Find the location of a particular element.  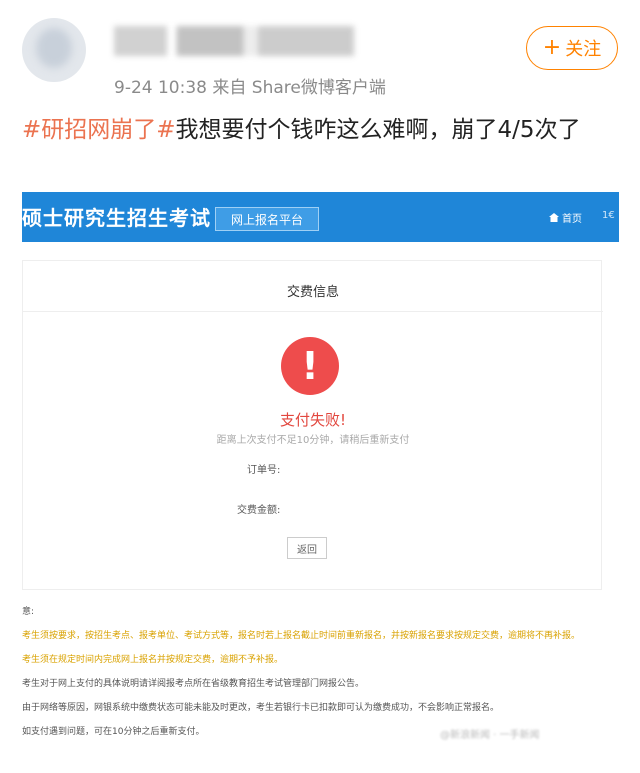

post-text: #研招网崩了#我想要付个钱咋这么难啊，崩了4/5次了 is located at coordinates (322, 130).